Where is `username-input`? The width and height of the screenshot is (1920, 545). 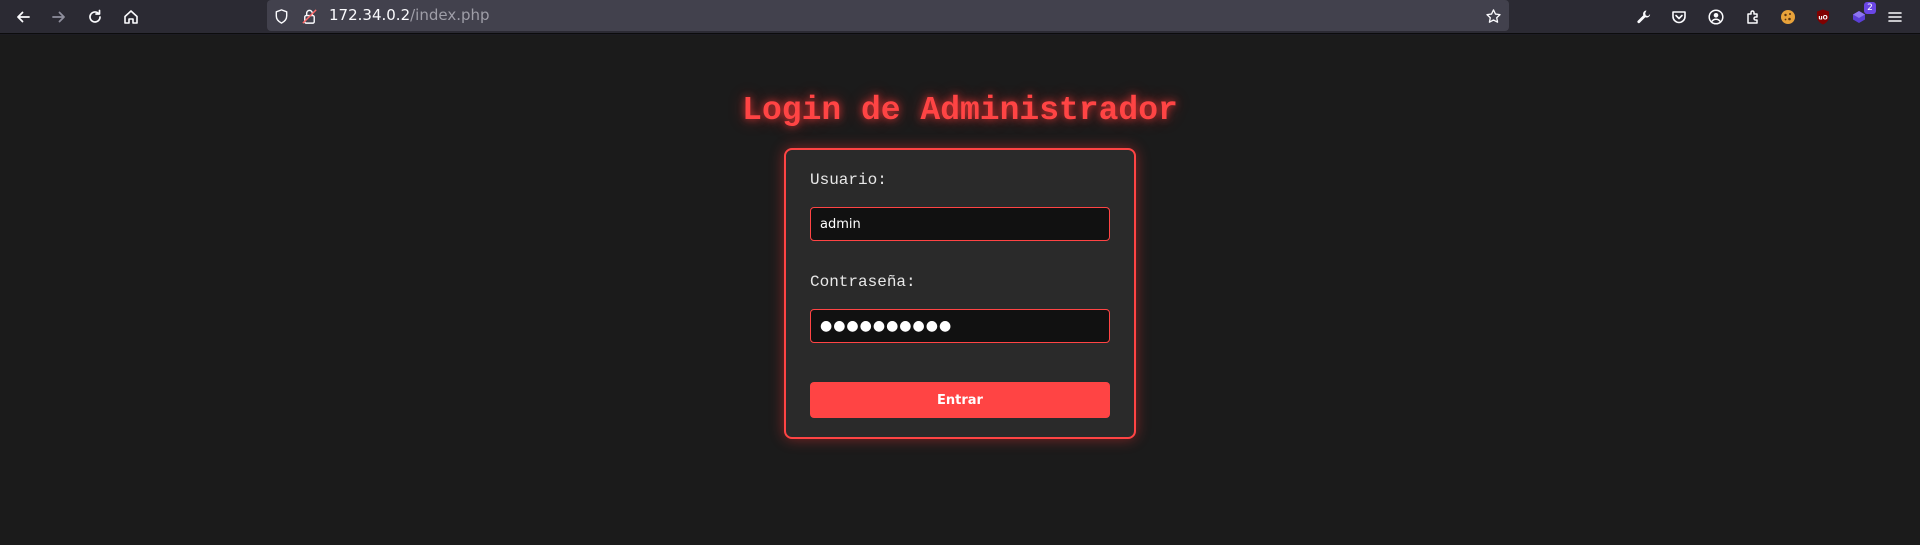
username-input is located at coordinates (960, 224).